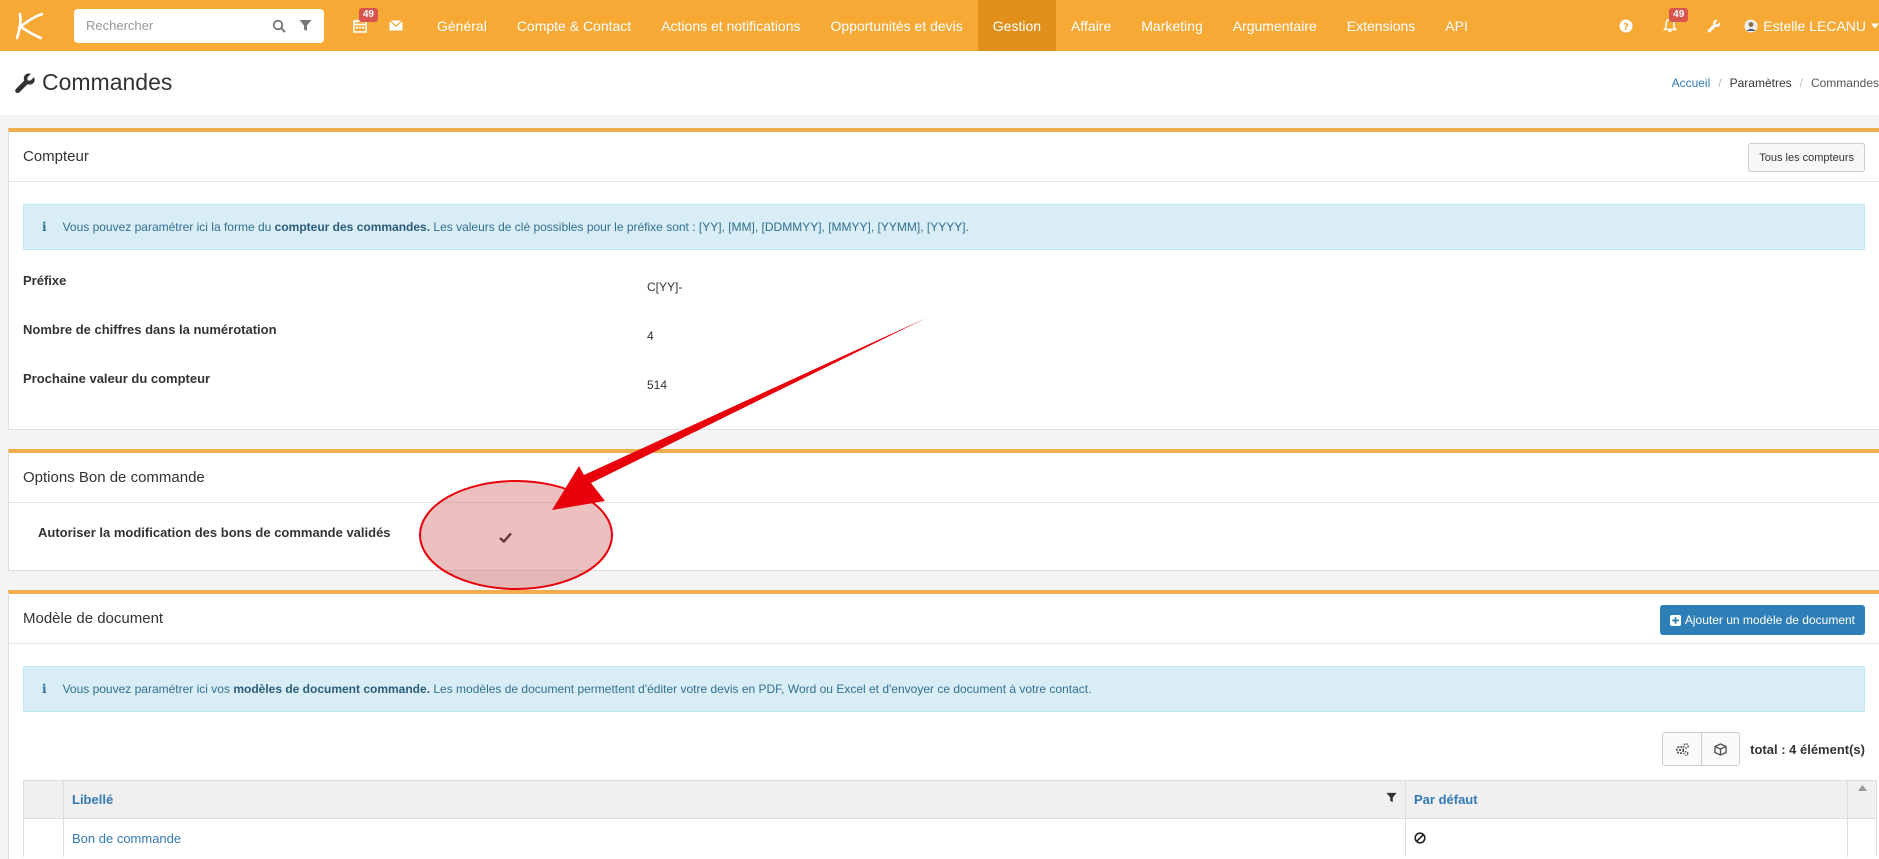 Image resolution: width=1879 pixels, height=859 pixels. What do you see at coordinates (279, 26) in the screenshot?
I see `search-icon` at bounding box center [279, 26].